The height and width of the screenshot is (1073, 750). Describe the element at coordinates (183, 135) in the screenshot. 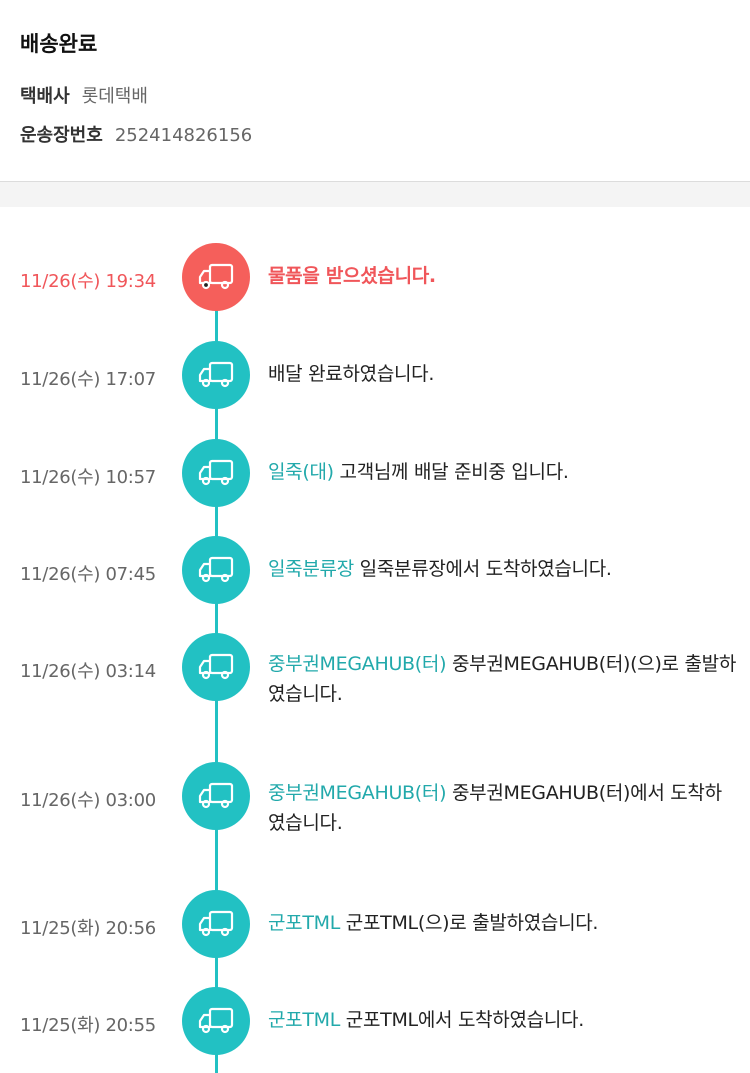

I see `tracking-number-value: 252414826156` at that location.